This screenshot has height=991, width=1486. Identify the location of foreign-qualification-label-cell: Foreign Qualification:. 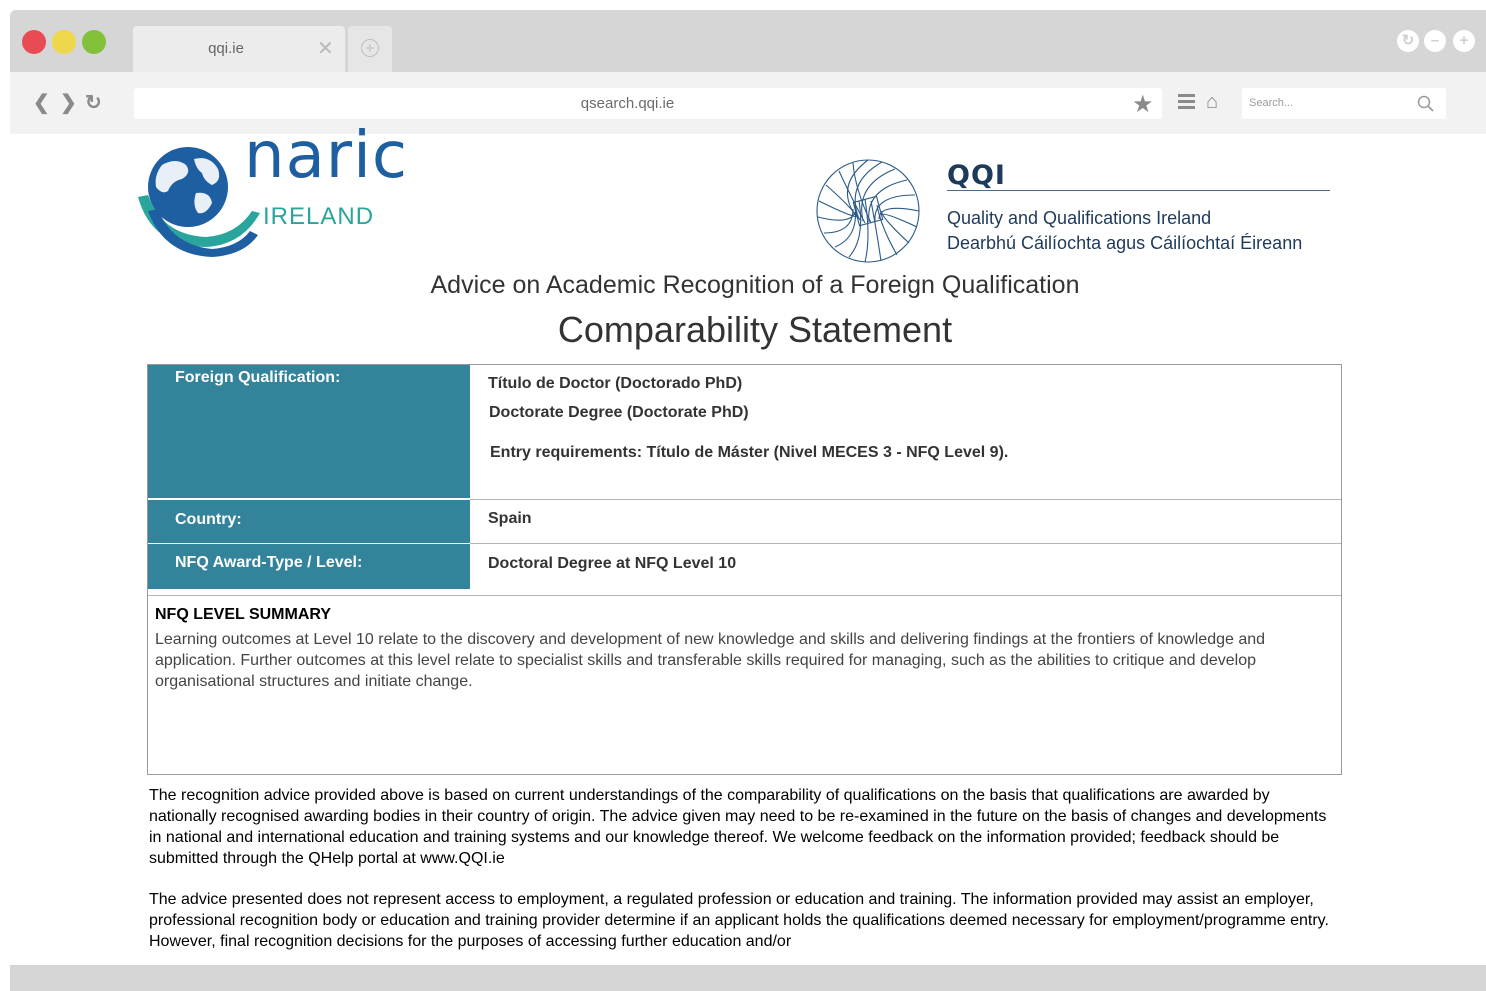
(309, 431).